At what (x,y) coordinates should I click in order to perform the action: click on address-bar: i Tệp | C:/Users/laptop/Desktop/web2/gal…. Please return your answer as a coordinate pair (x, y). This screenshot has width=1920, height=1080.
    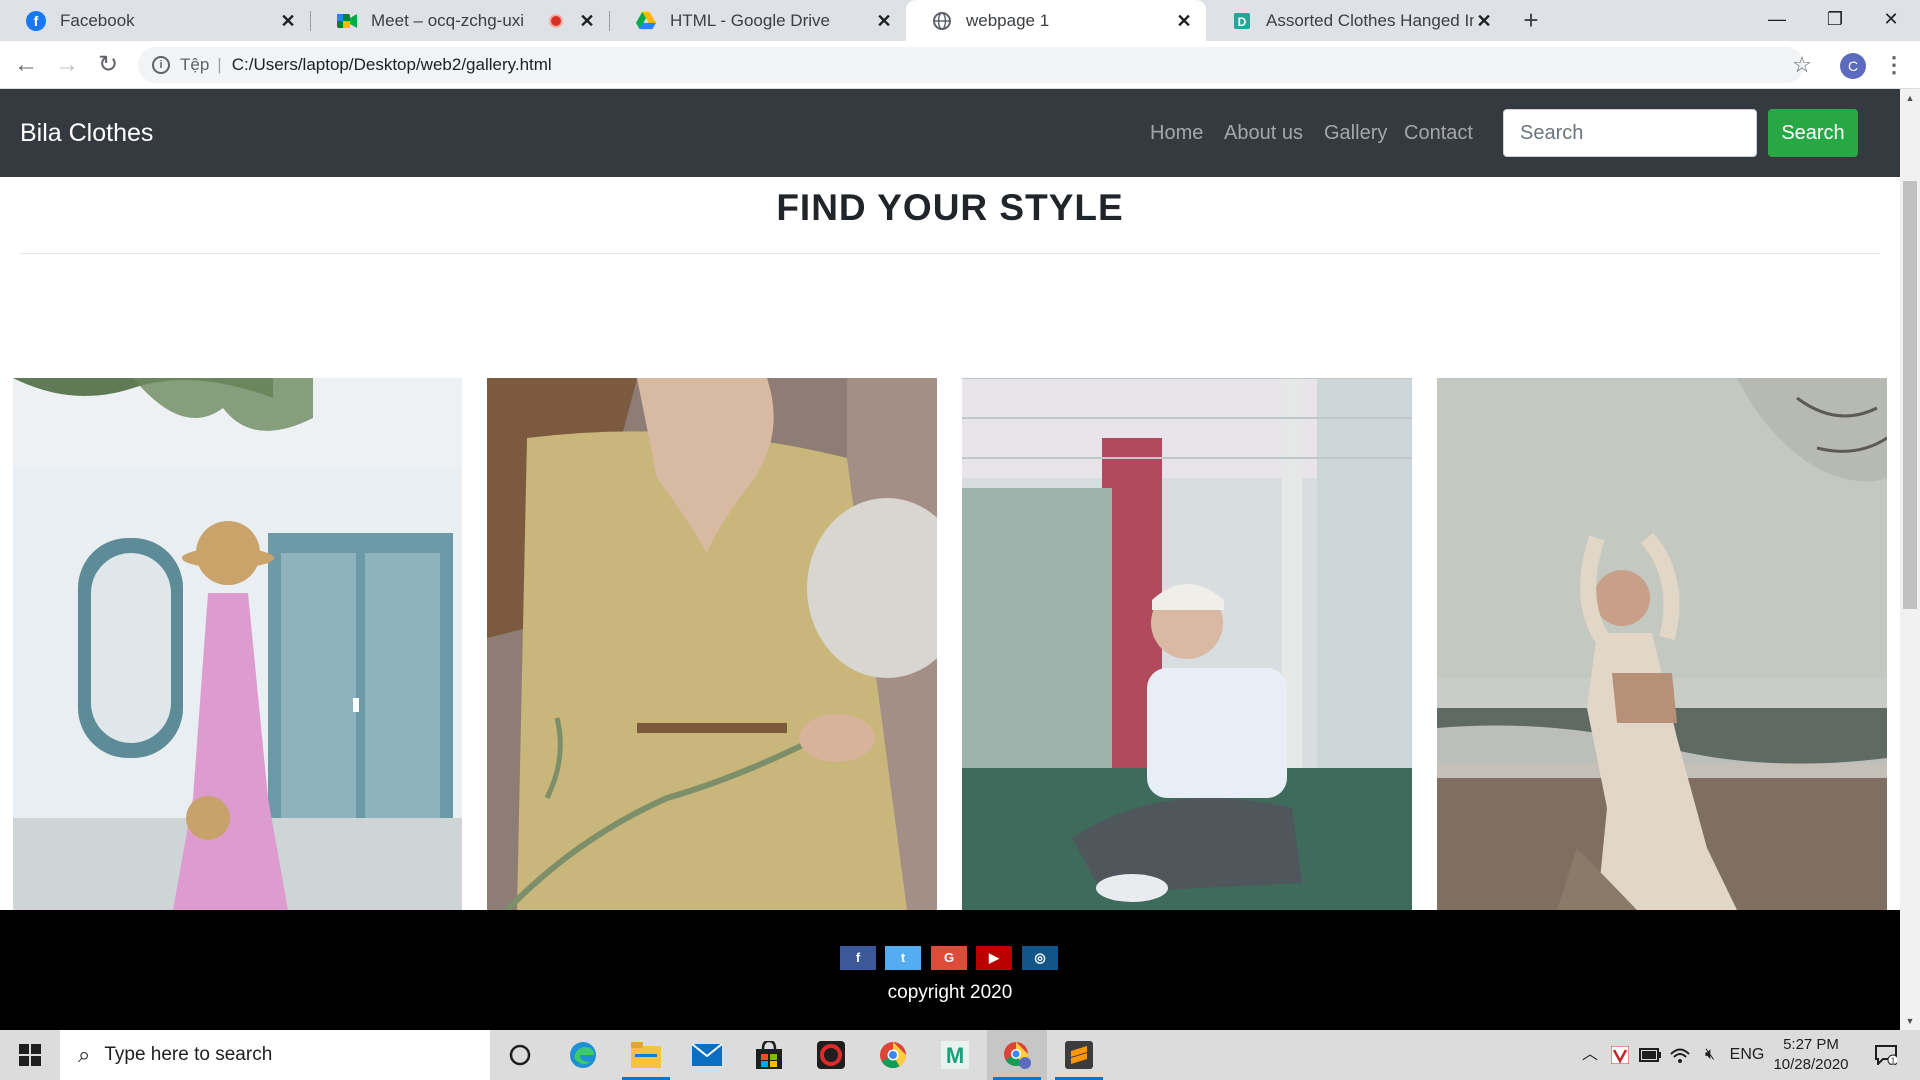
    Looking at the image, I should click on (971, 65).